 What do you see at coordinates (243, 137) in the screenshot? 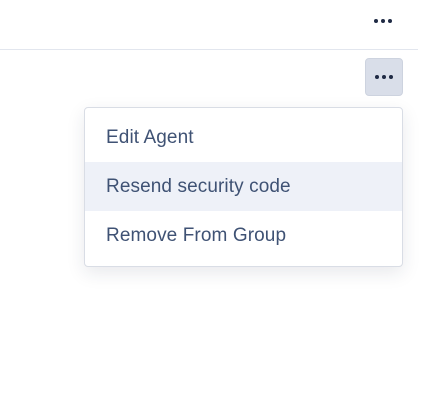
I see `menu-item-edit-agent: Edit Agent` at bounding box center [243, 137].